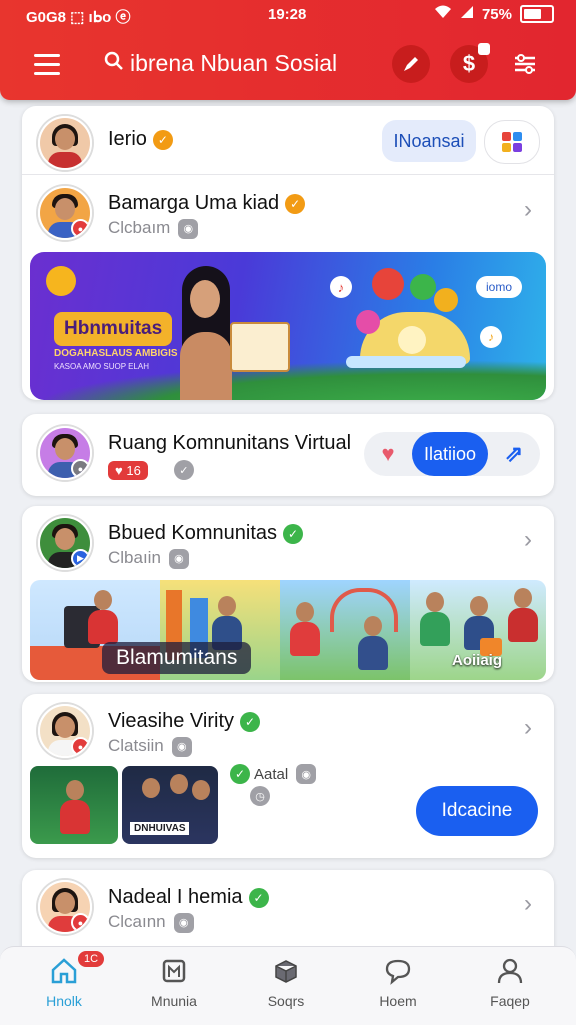  I want to click on banner-chip: iomo, so click(499, 287).